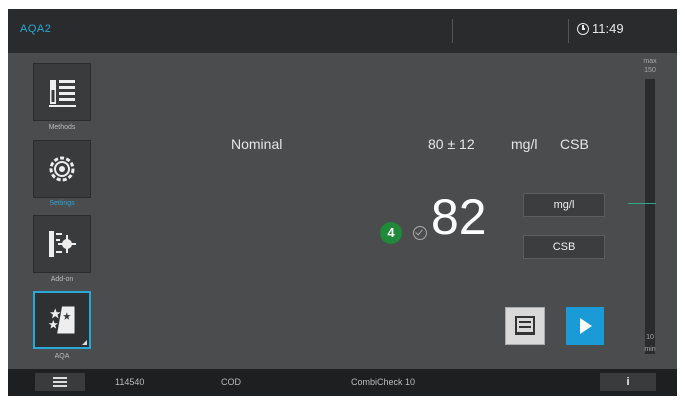  I want to click on nominal-unit: mg/l, so click(524, 144).